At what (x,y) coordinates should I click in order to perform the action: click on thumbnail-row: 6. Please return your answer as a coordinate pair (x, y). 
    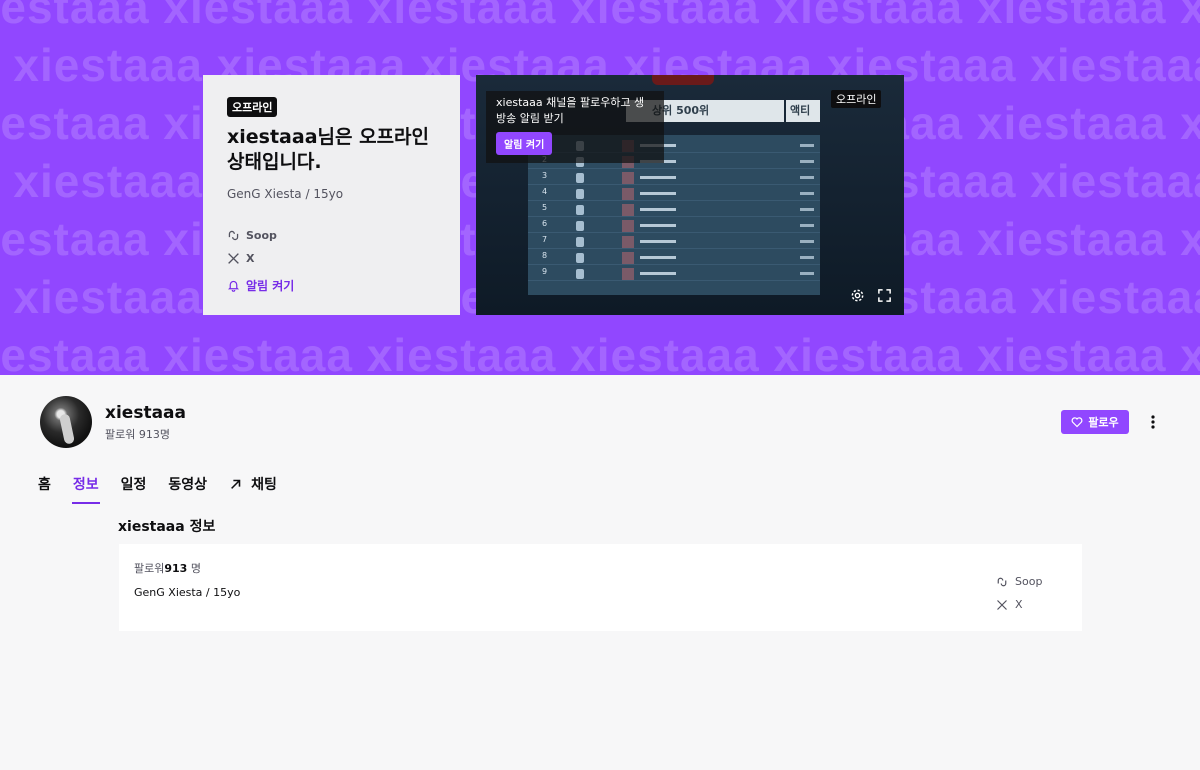
    Looking at the image, I should click on (674, 226).